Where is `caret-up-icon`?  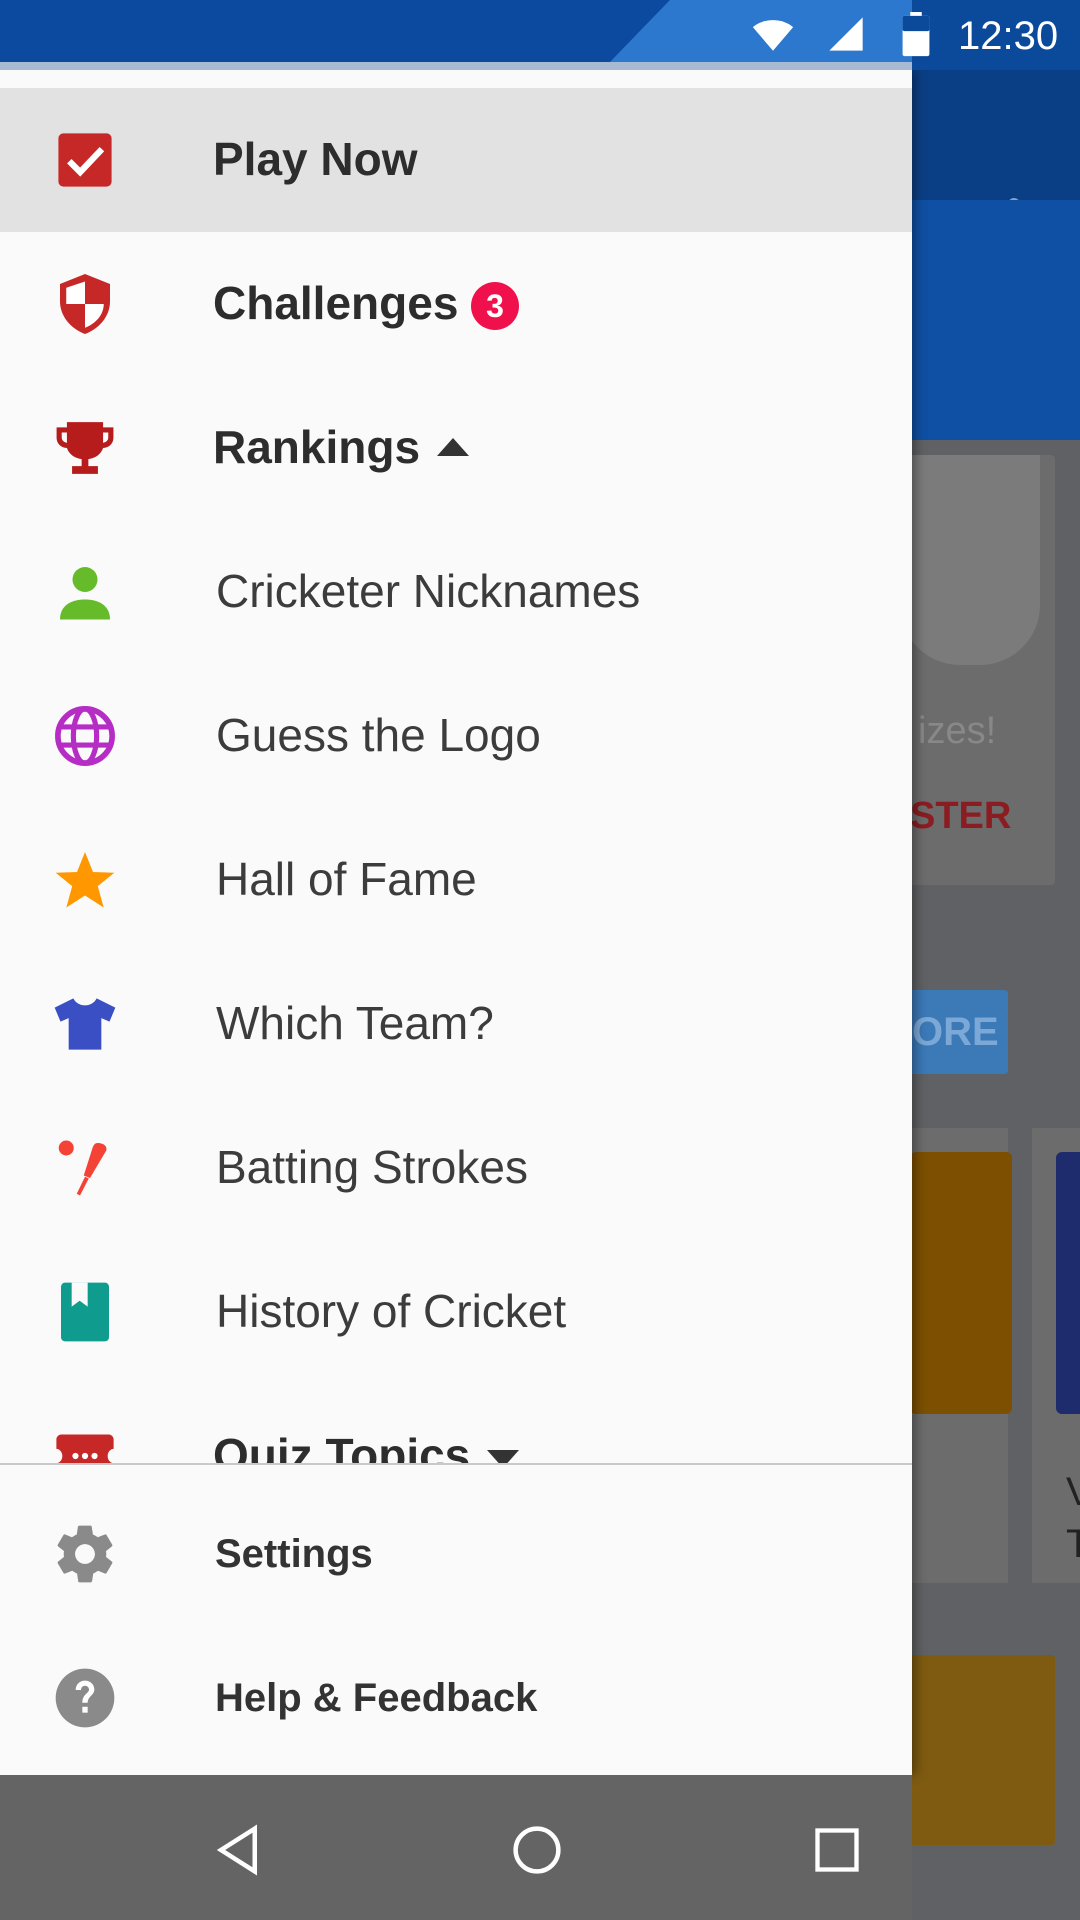
caret-up-icon is located at coordinates (453, 447).